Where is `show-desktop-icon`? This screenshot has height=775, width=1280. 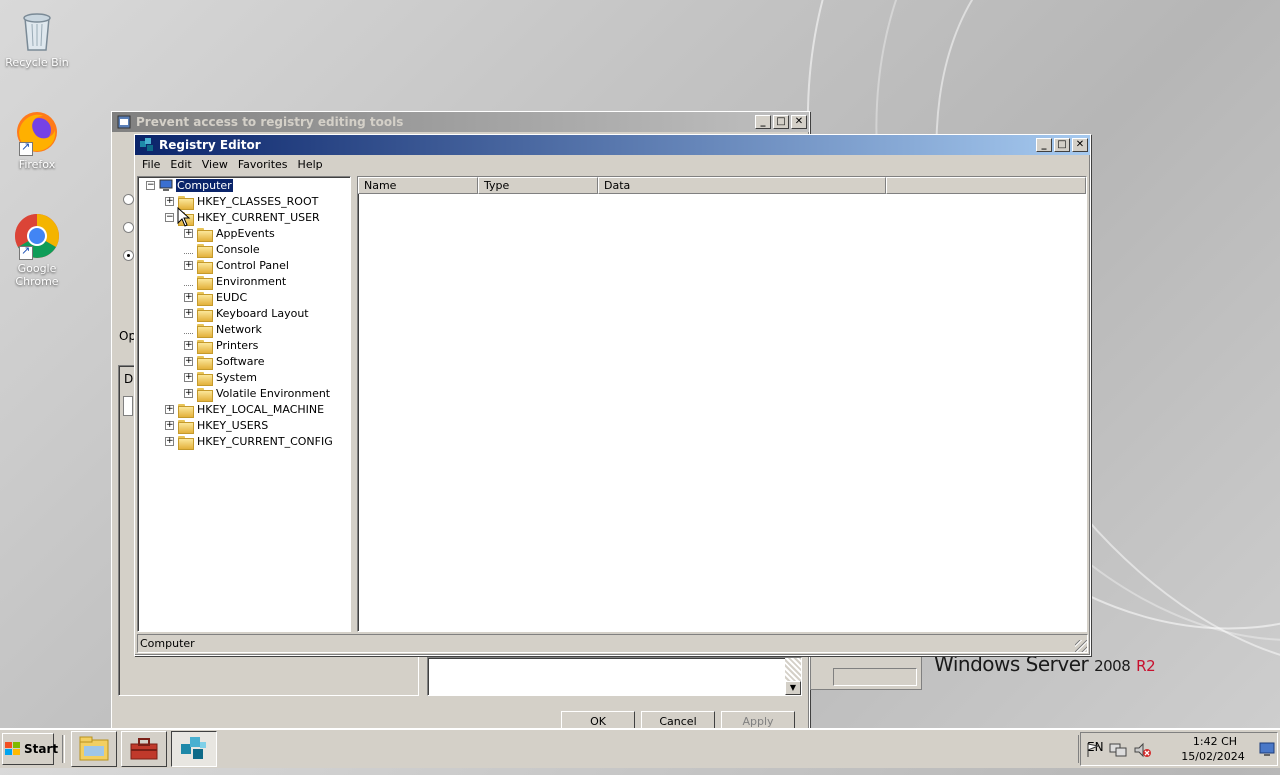
show-desktop-icon is located at coordinates (1267, 750).